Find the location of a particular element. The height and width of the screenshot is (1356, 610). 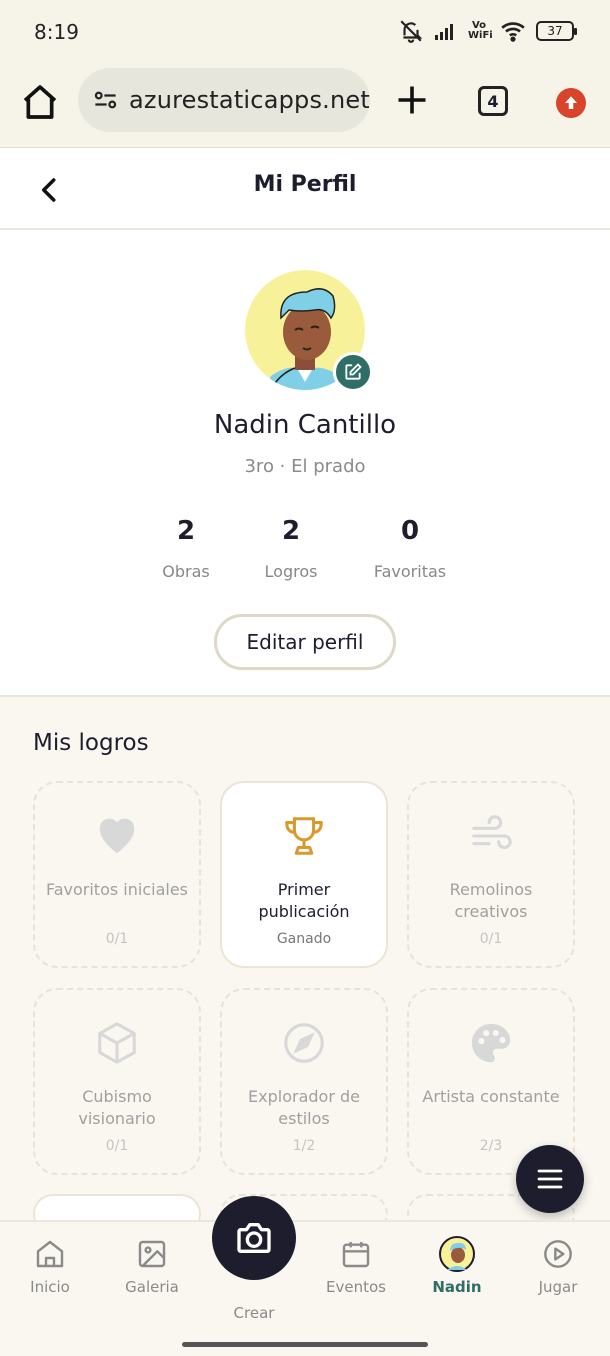

status-icons: Vo WiFi 37 is located at coordinates (487, 31).